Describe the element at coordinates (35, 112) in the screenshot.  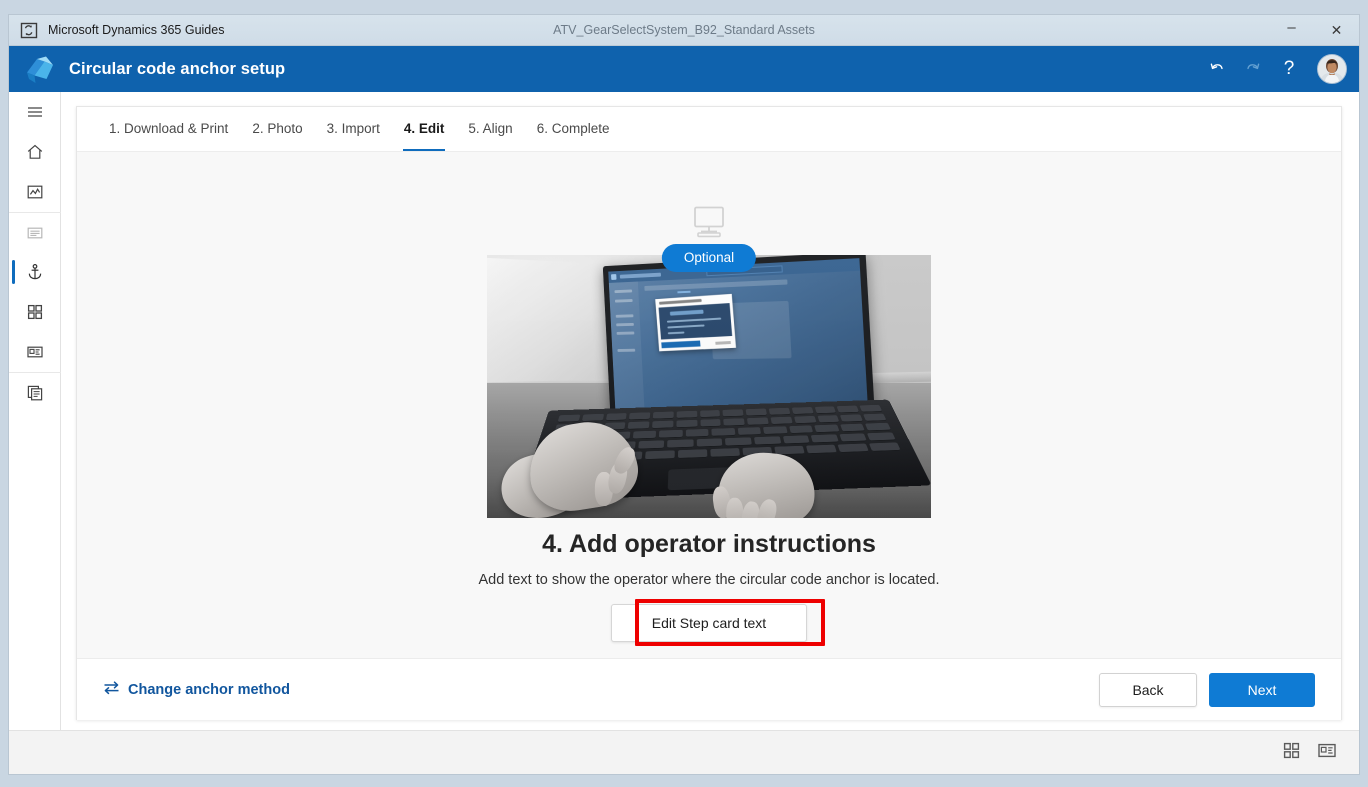
I see `sidebar-item-menu` at that location.